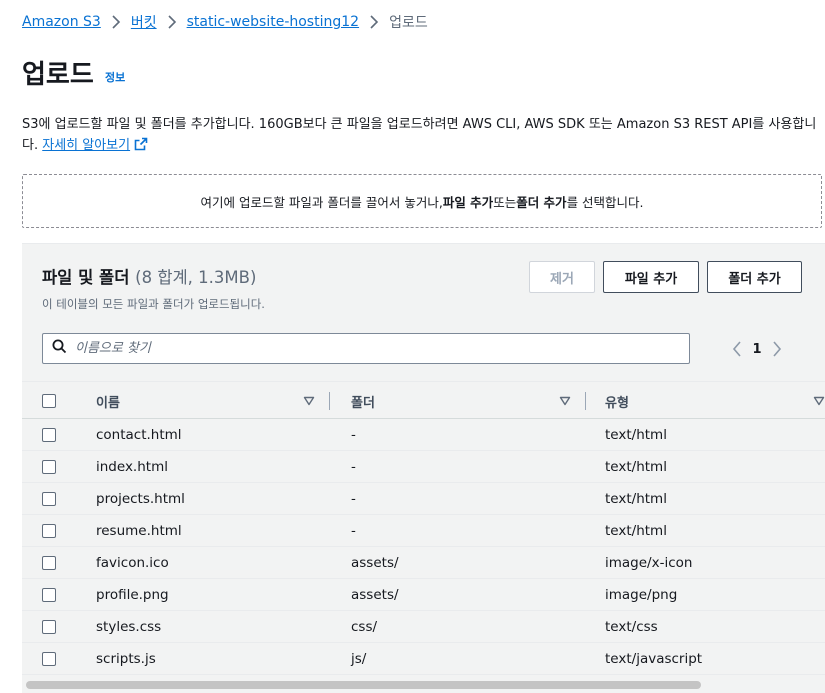  What do you see at coordinates (129, 627) in the screenshot?
I see `file-name: styles.css` at bounding box center [129, 627].